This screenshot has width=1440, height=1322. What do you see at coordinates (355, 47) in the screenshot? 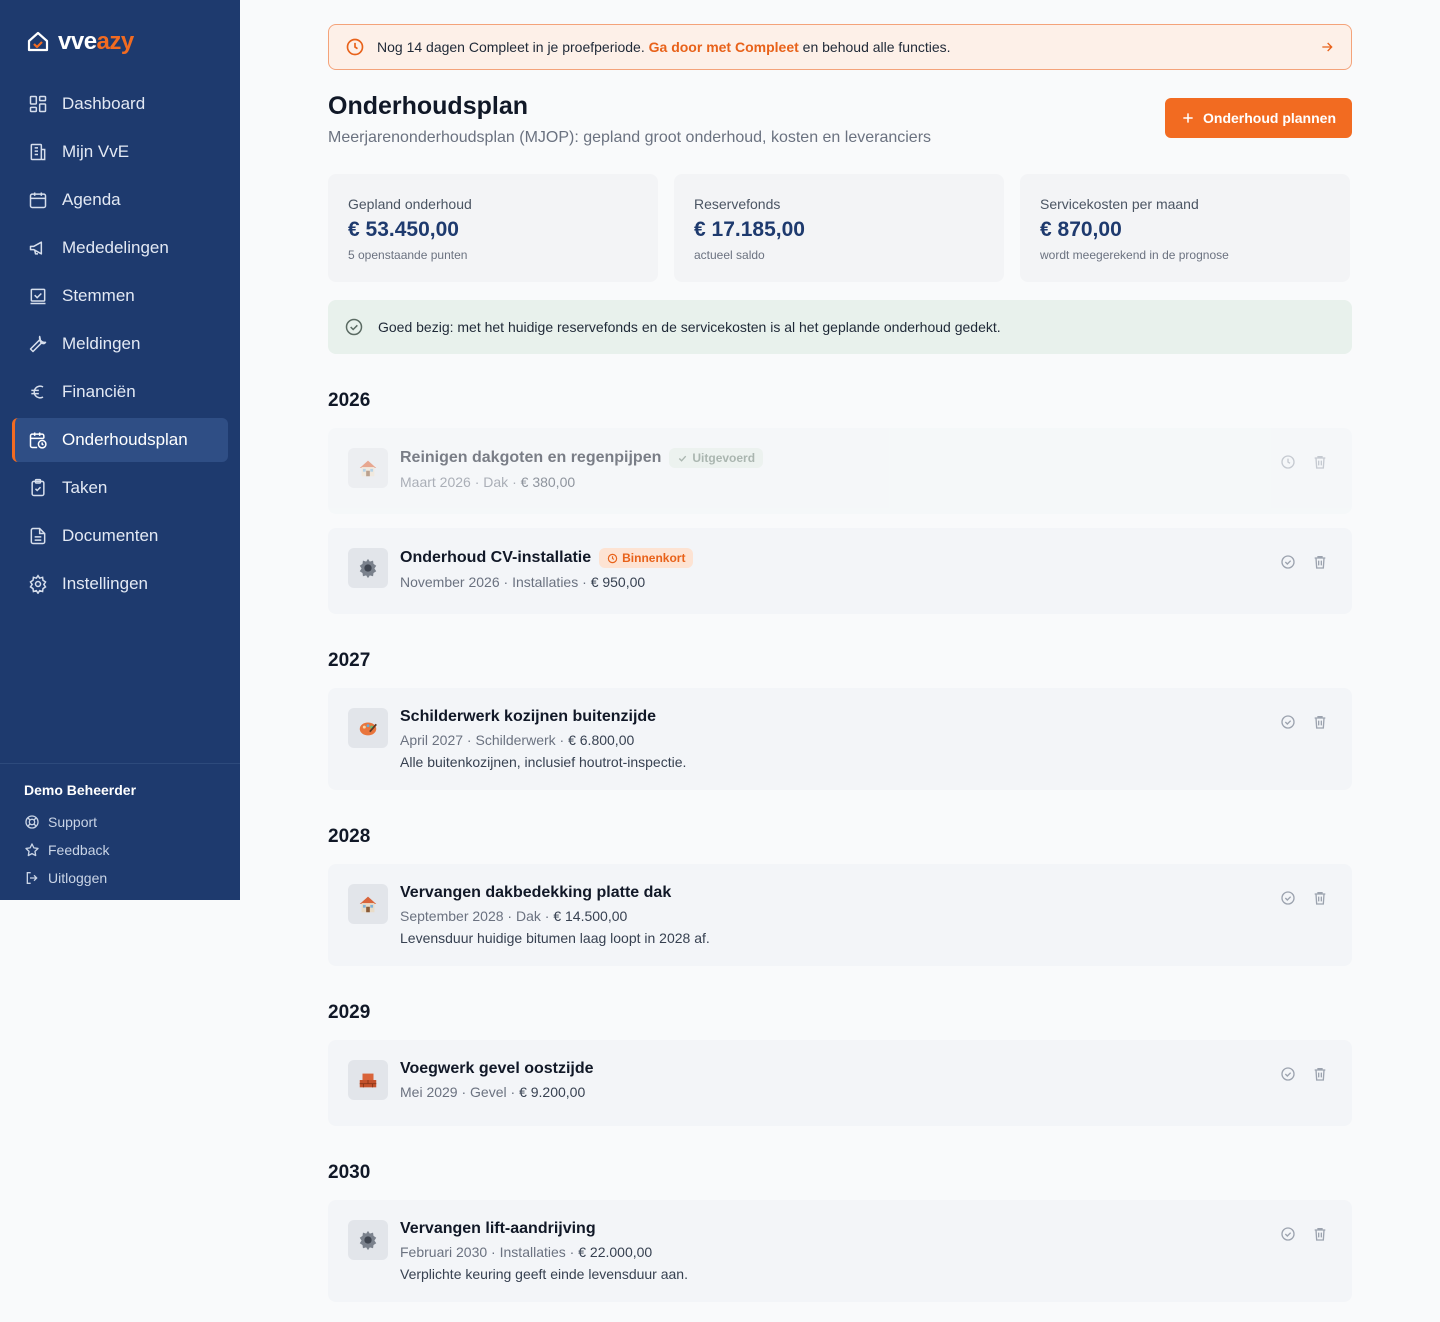
I see `clock-icon` at bounding box center [355, 47].